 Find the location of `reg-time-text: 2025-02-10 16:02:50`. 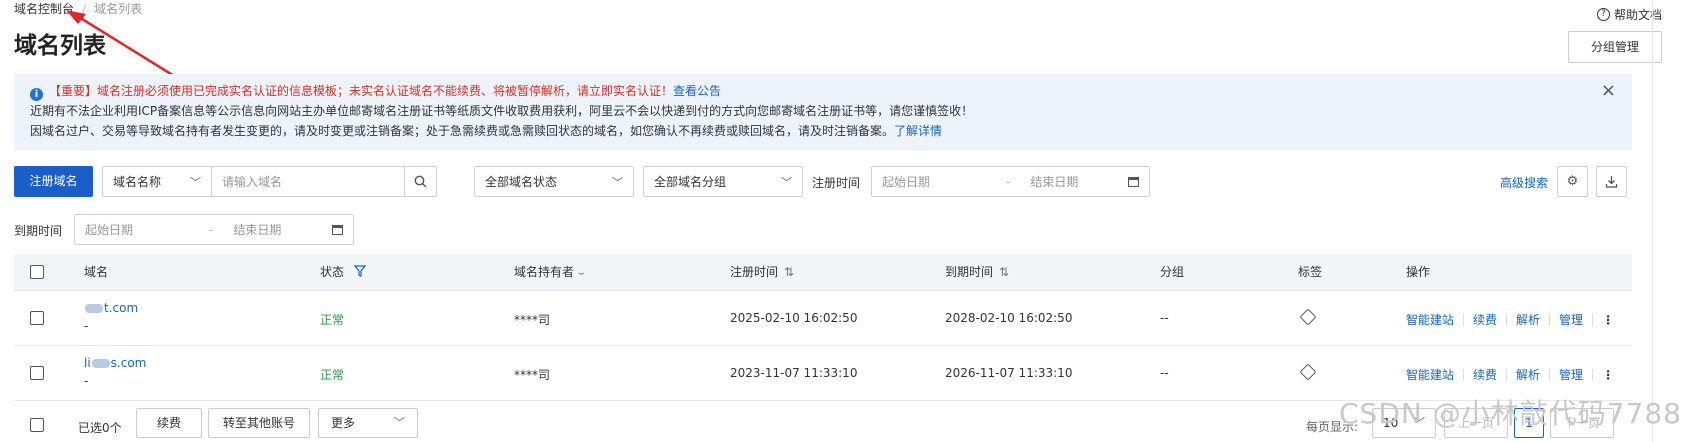

reg-time-text: 2025-02-10 16:02:50 is located at coordinates (794, 318).